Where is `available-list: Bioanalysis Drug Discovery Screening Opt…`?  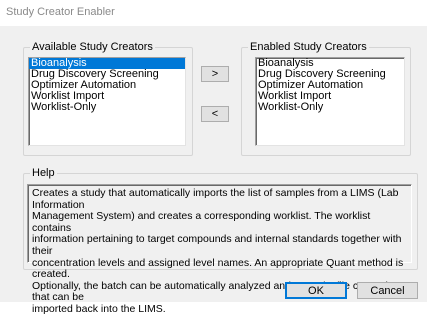 available-list: Bioanalysis Drug Discovery Screening Opt… is located at coordinates (107, 101).